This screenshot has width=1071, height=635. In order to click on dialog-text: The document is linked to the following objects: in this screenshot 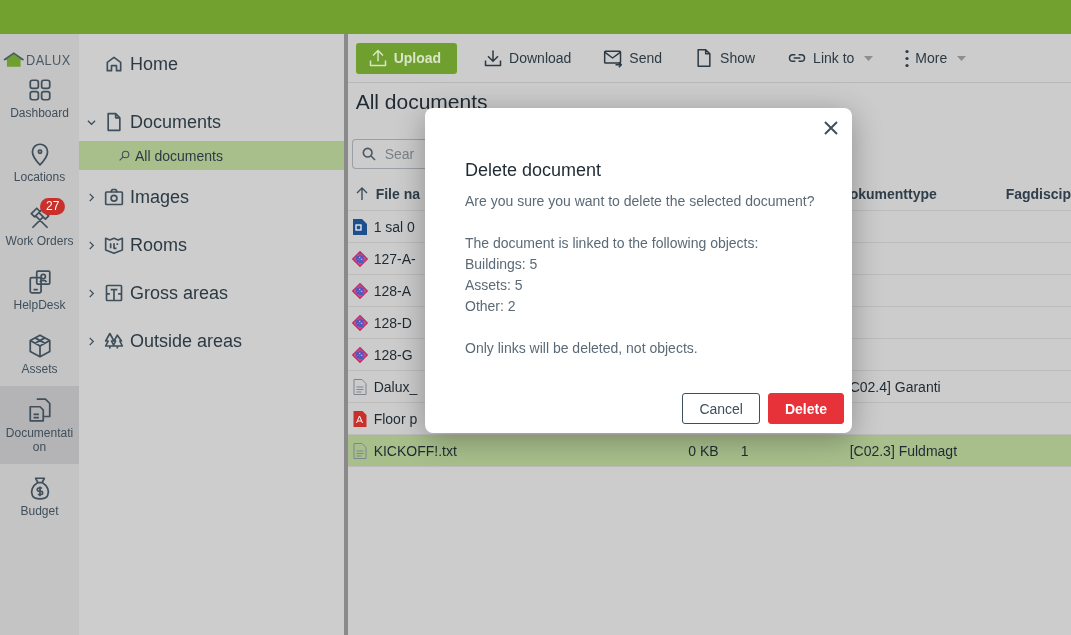, I will do `click(612, 243)`.